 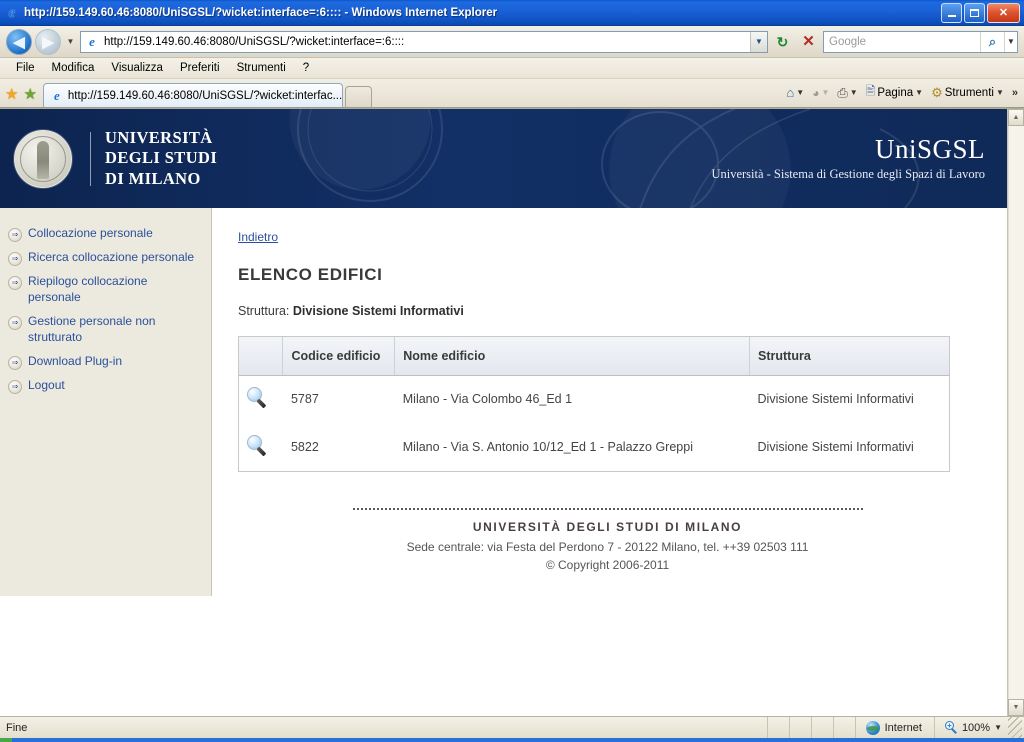 I want to click on sidebar-item-riepilogo-collocazione-personale: ⇒ Riepilogo collocazione personale, so click(x=104, y=290).